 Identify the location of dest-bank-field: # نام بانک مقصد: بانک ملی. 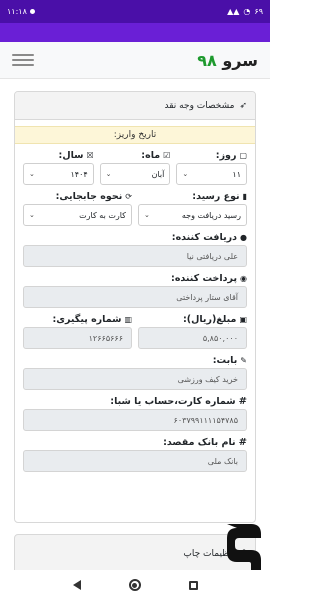
(135, 453).